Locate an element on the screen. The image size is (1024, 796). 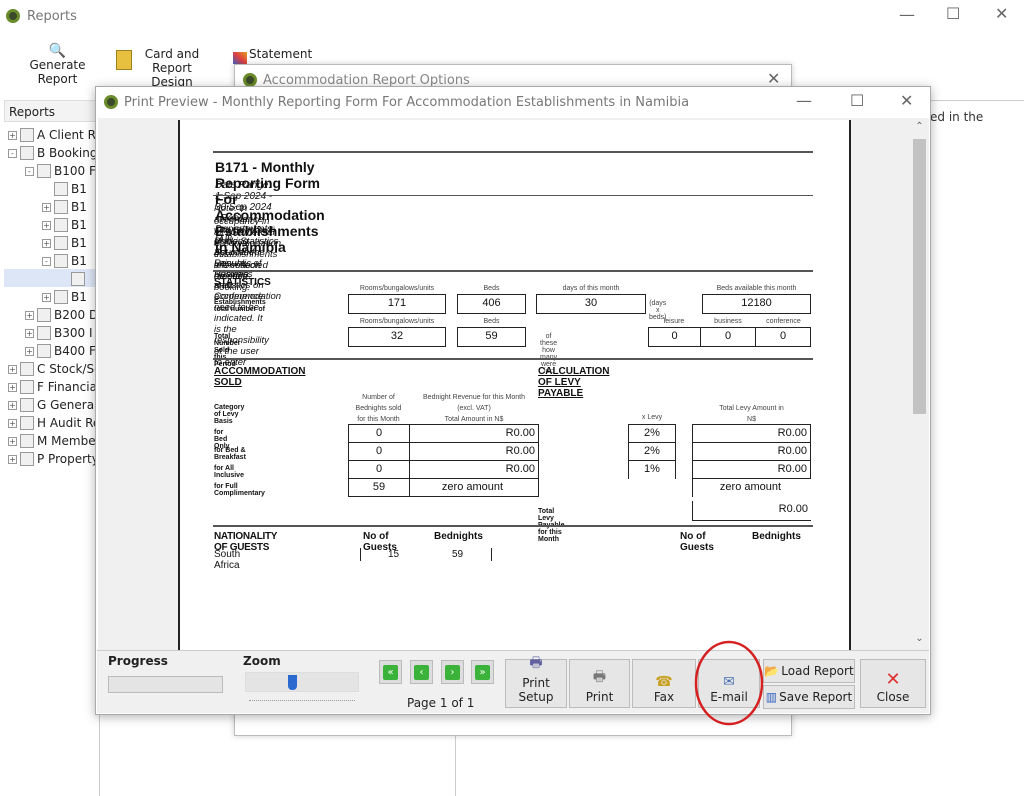
reports-panel-header: Reports is located at coordinates (52, 111).